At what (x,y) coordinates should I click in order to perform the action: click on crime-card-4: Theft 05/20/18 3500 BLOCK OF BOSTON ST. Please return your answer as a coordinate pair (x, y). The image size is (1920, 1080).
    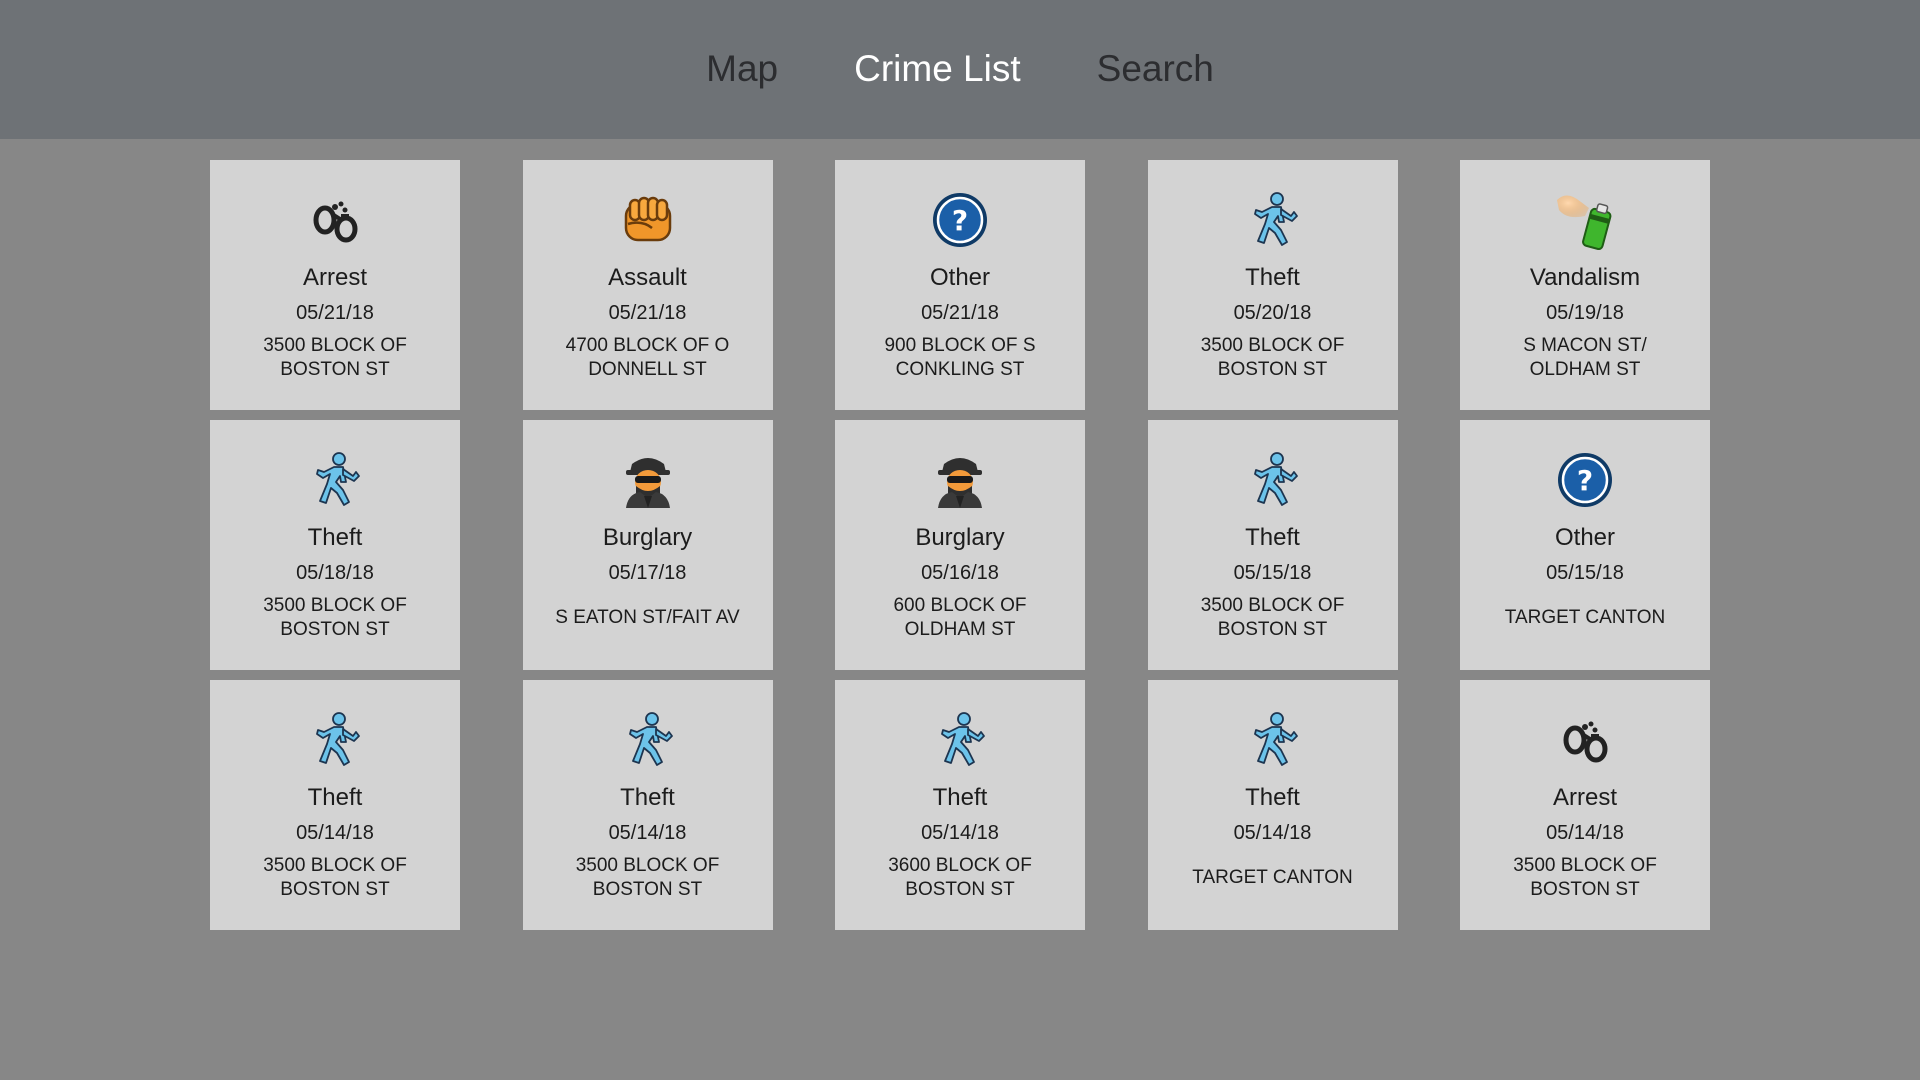
    Looking at the image, I should click on (1272, 285).